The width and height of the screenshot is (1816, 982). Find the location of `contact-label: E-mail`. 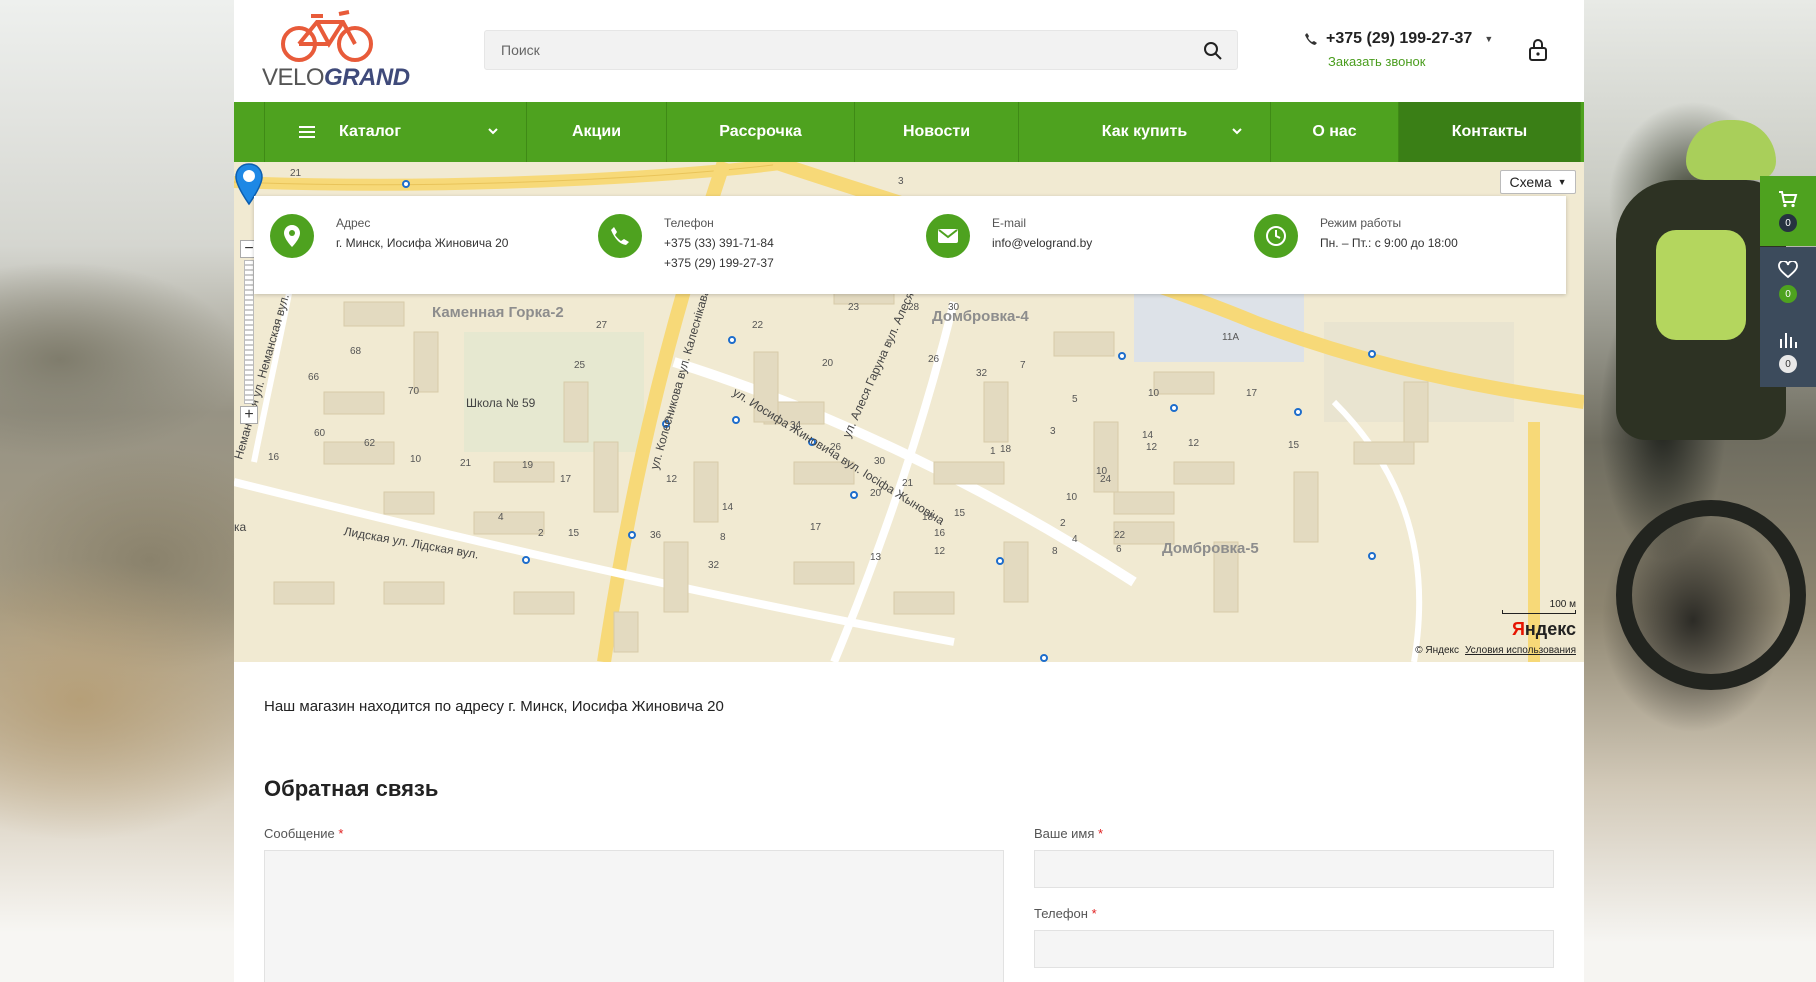

contact-label: E-mail is located at coordinates (1009, 223).